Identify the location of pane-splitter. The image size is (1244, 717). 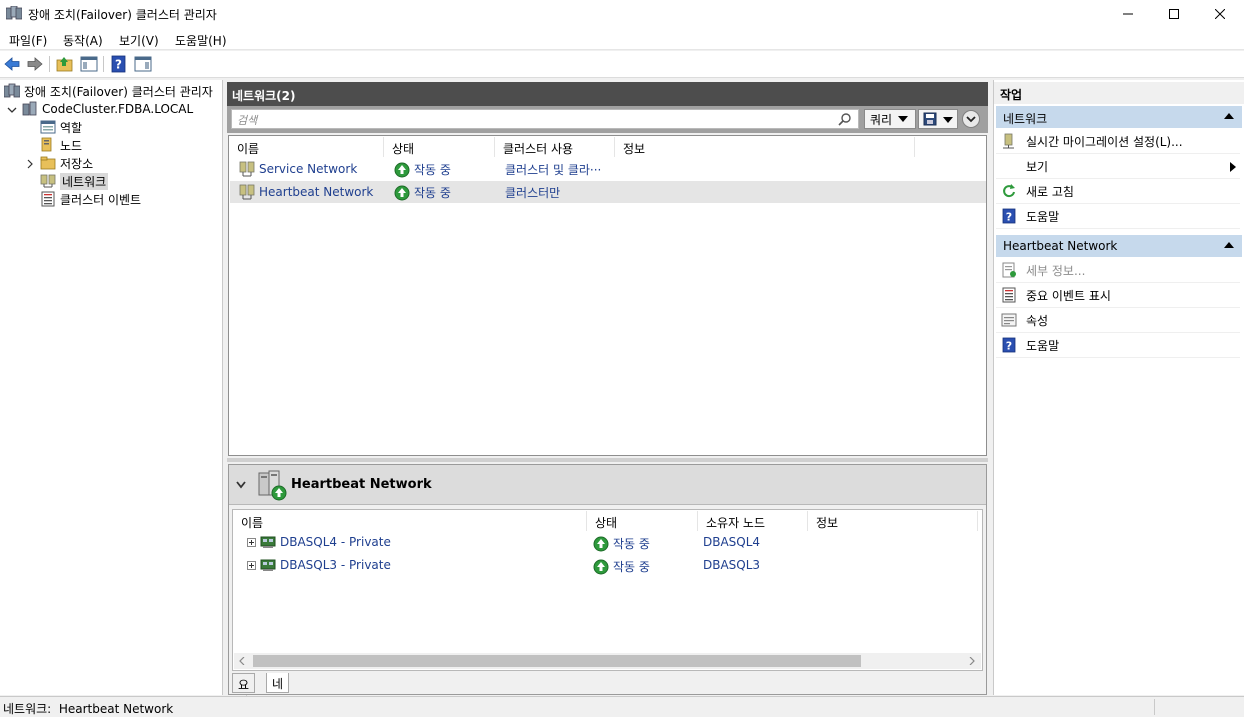
(607, 460).